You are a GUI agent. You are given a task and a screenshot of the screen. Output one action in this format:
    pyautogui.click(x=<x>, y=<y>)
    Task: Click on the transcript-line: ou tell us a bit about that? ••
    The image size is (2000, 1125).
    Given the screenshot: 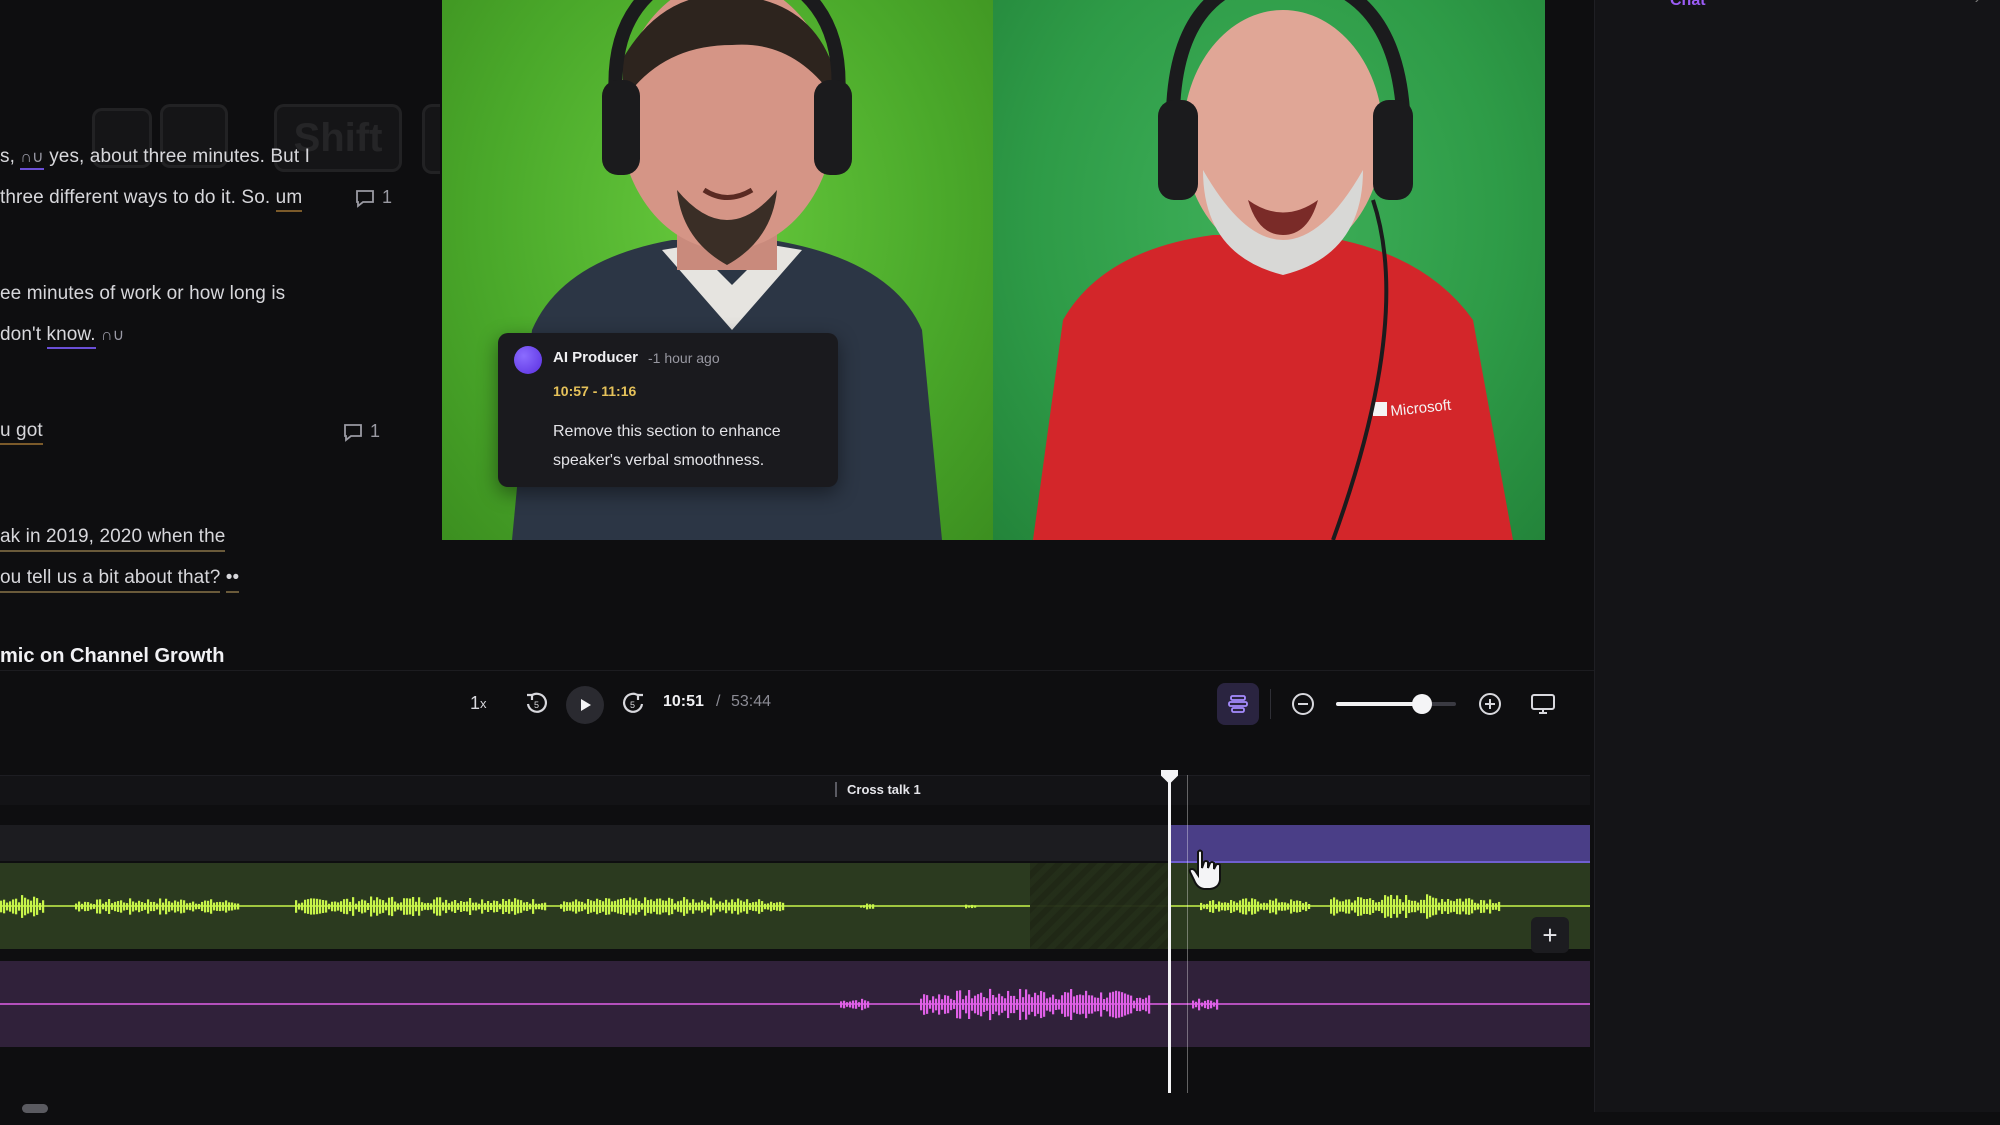 What is the action you would take?
    pyautogui.click(x=120, y=580)
    